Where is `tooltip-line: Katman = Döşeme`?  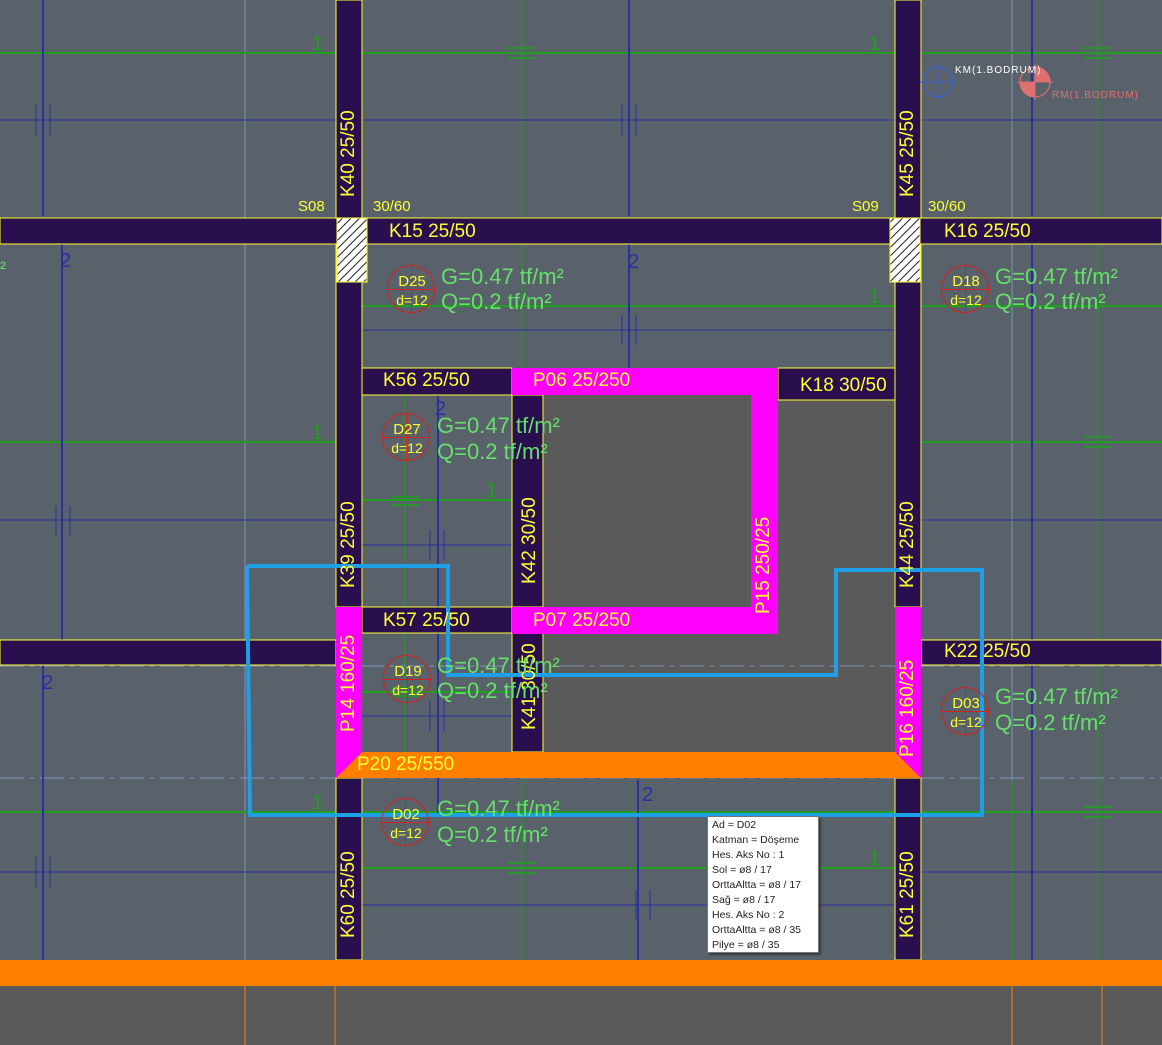 tooltip-line: Katman = Döşeme is located at coordinates (756, 840).